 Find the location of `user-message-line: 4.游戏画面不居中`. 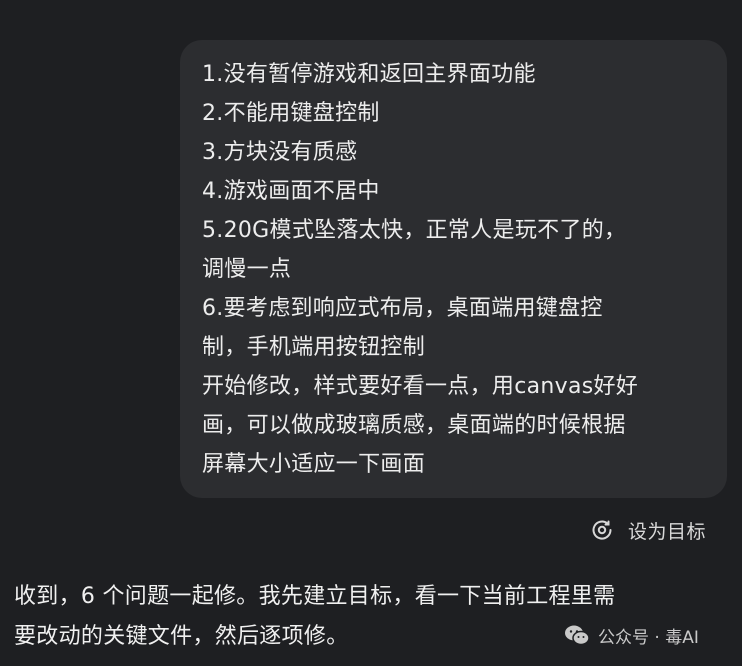

user-message-line: 4.游戏画面不居中 is located at coordinates (291, 191).